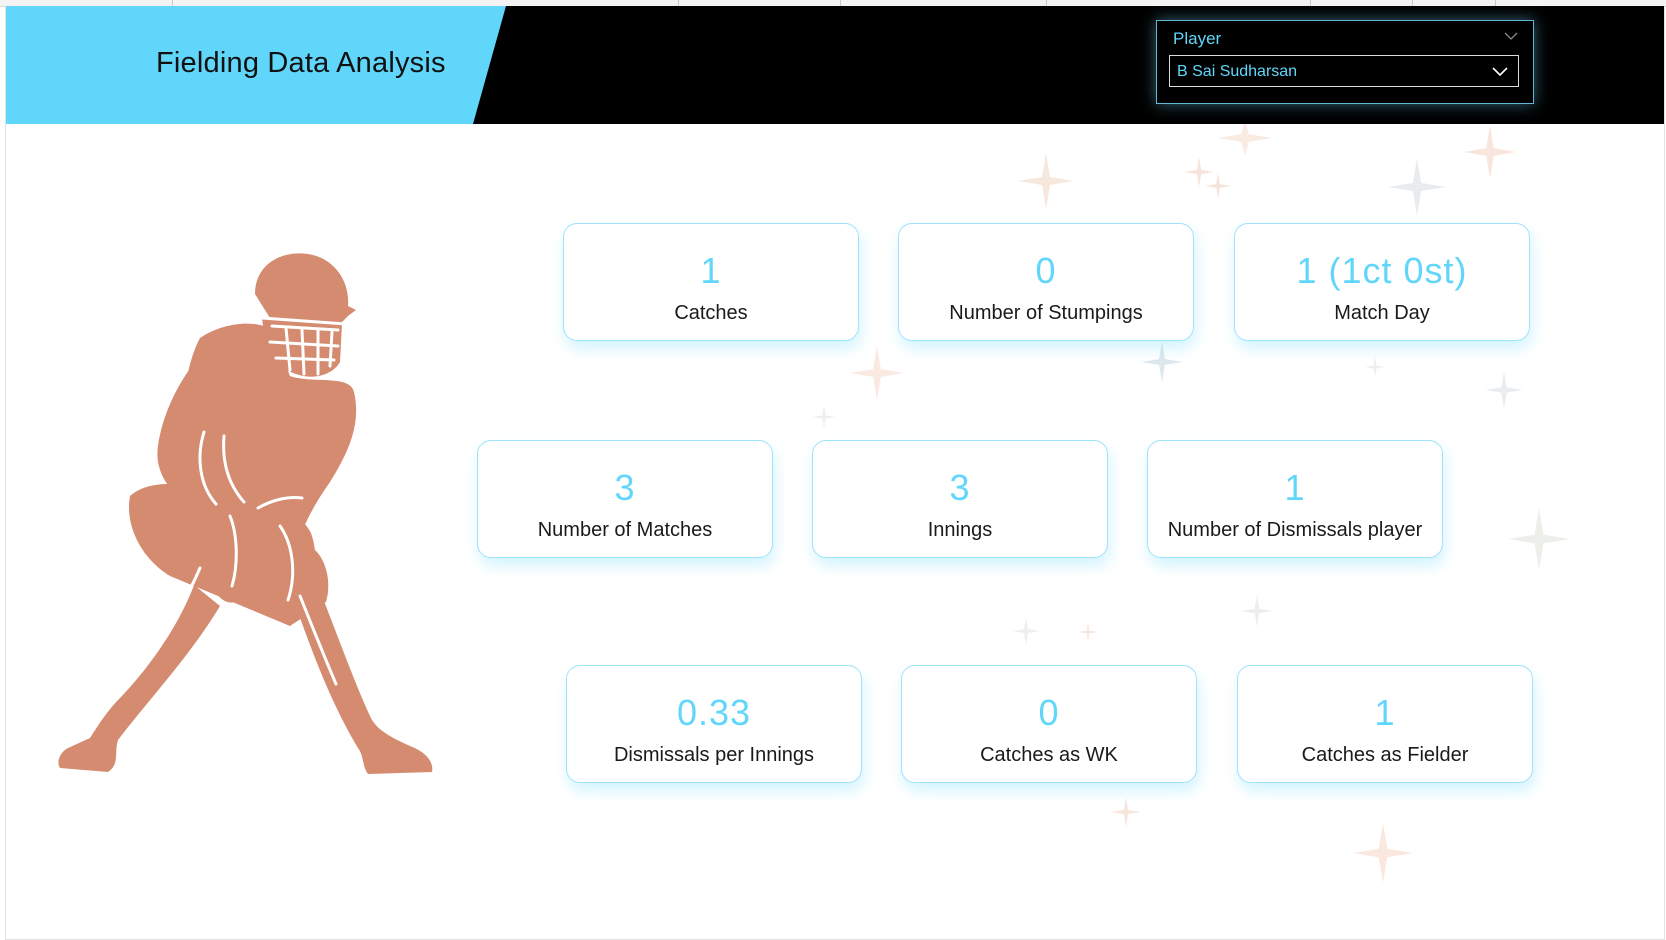 This screenshot has width=1666, height=940. I want to click on kpi-card-catches-as-fielder: 1 Catches as Fielder, so click(1385, 724).